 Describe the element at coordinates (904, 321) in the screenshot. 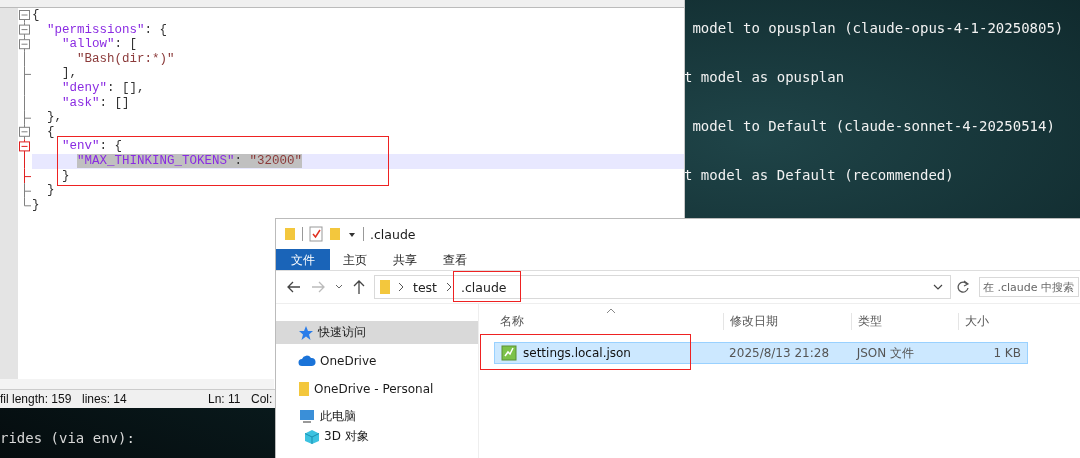

I see `column-header: 类型` at that location.